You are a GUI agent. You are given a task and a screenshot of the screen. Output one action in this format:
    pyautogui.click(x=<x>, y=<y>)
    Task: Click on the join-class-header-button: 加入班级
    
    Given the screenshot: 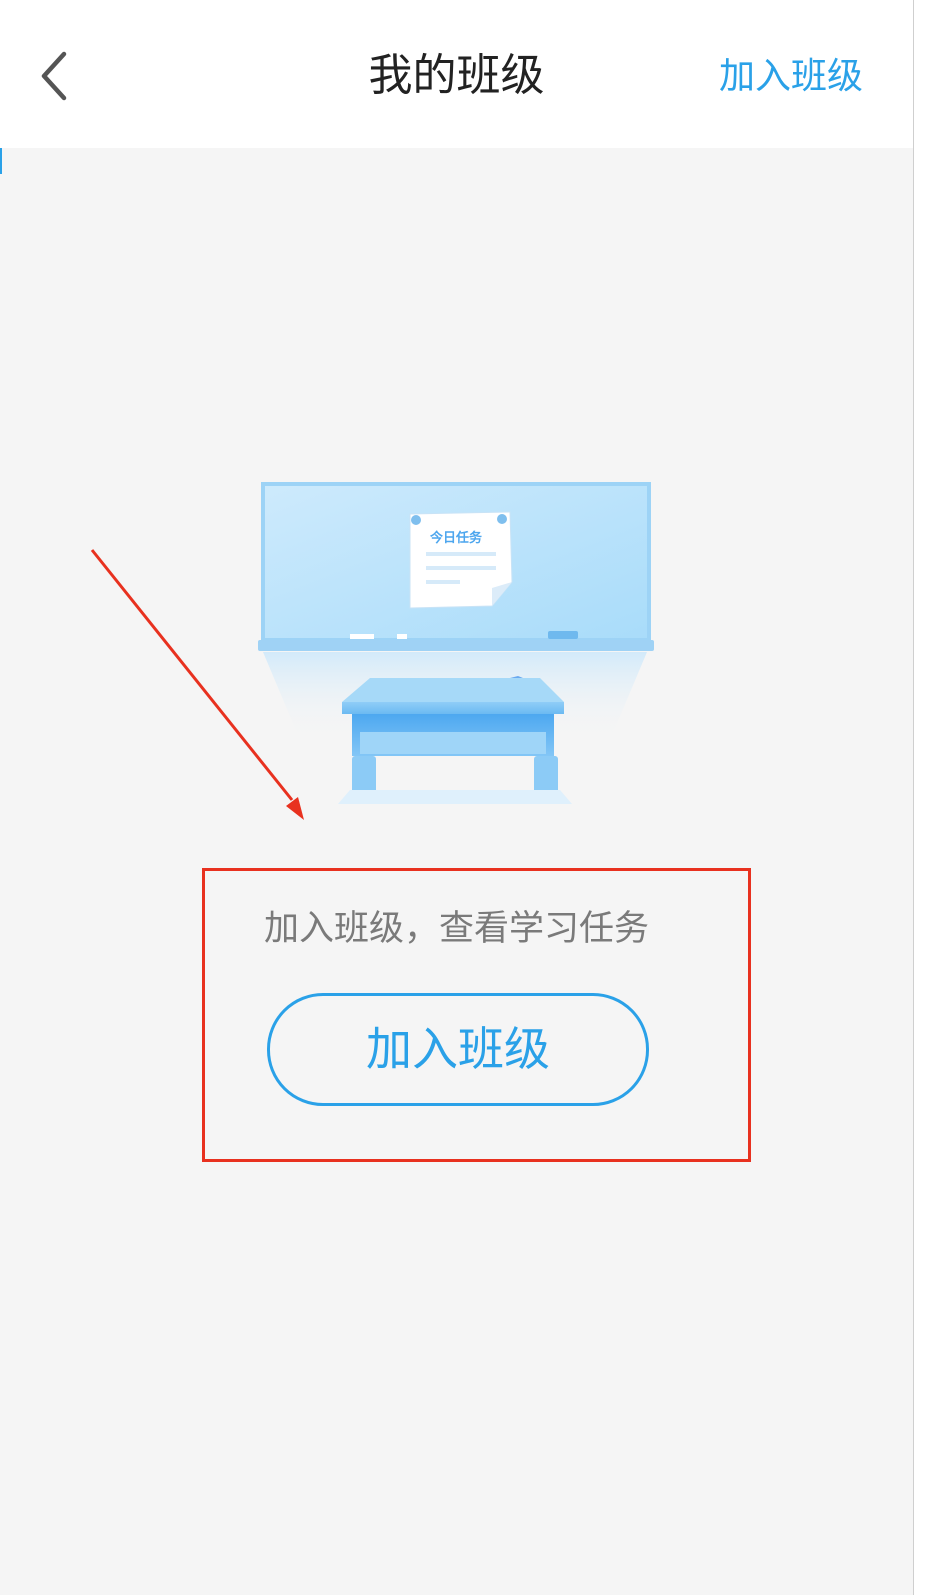 What is the action you would take?
    pyautogui.click(x=791, y=77)
    